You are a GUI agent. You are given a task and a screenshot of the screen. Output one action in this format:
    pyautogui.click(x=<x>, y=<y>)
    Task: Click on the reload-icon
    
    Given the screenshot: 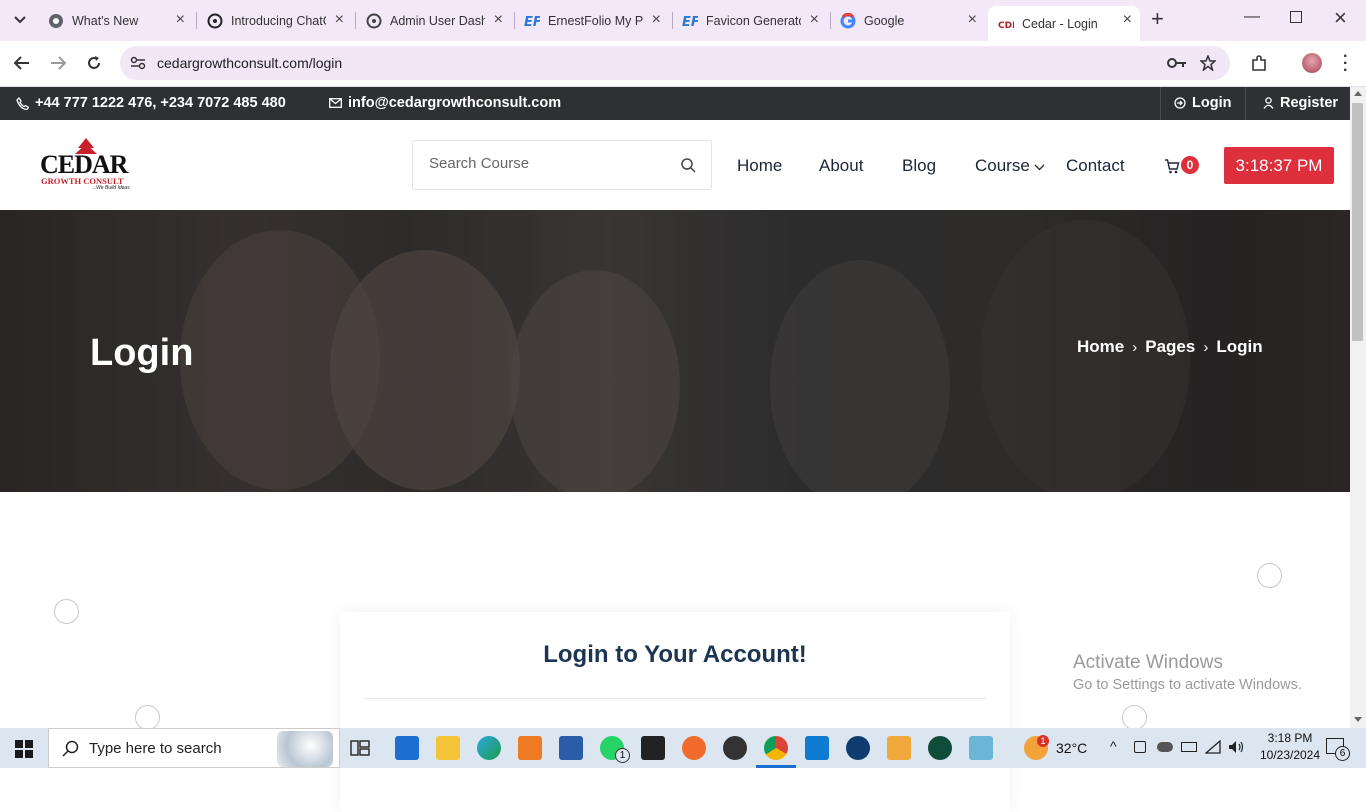 What is the action you would take?
    pyautogui.click(x=94, y=63)
    